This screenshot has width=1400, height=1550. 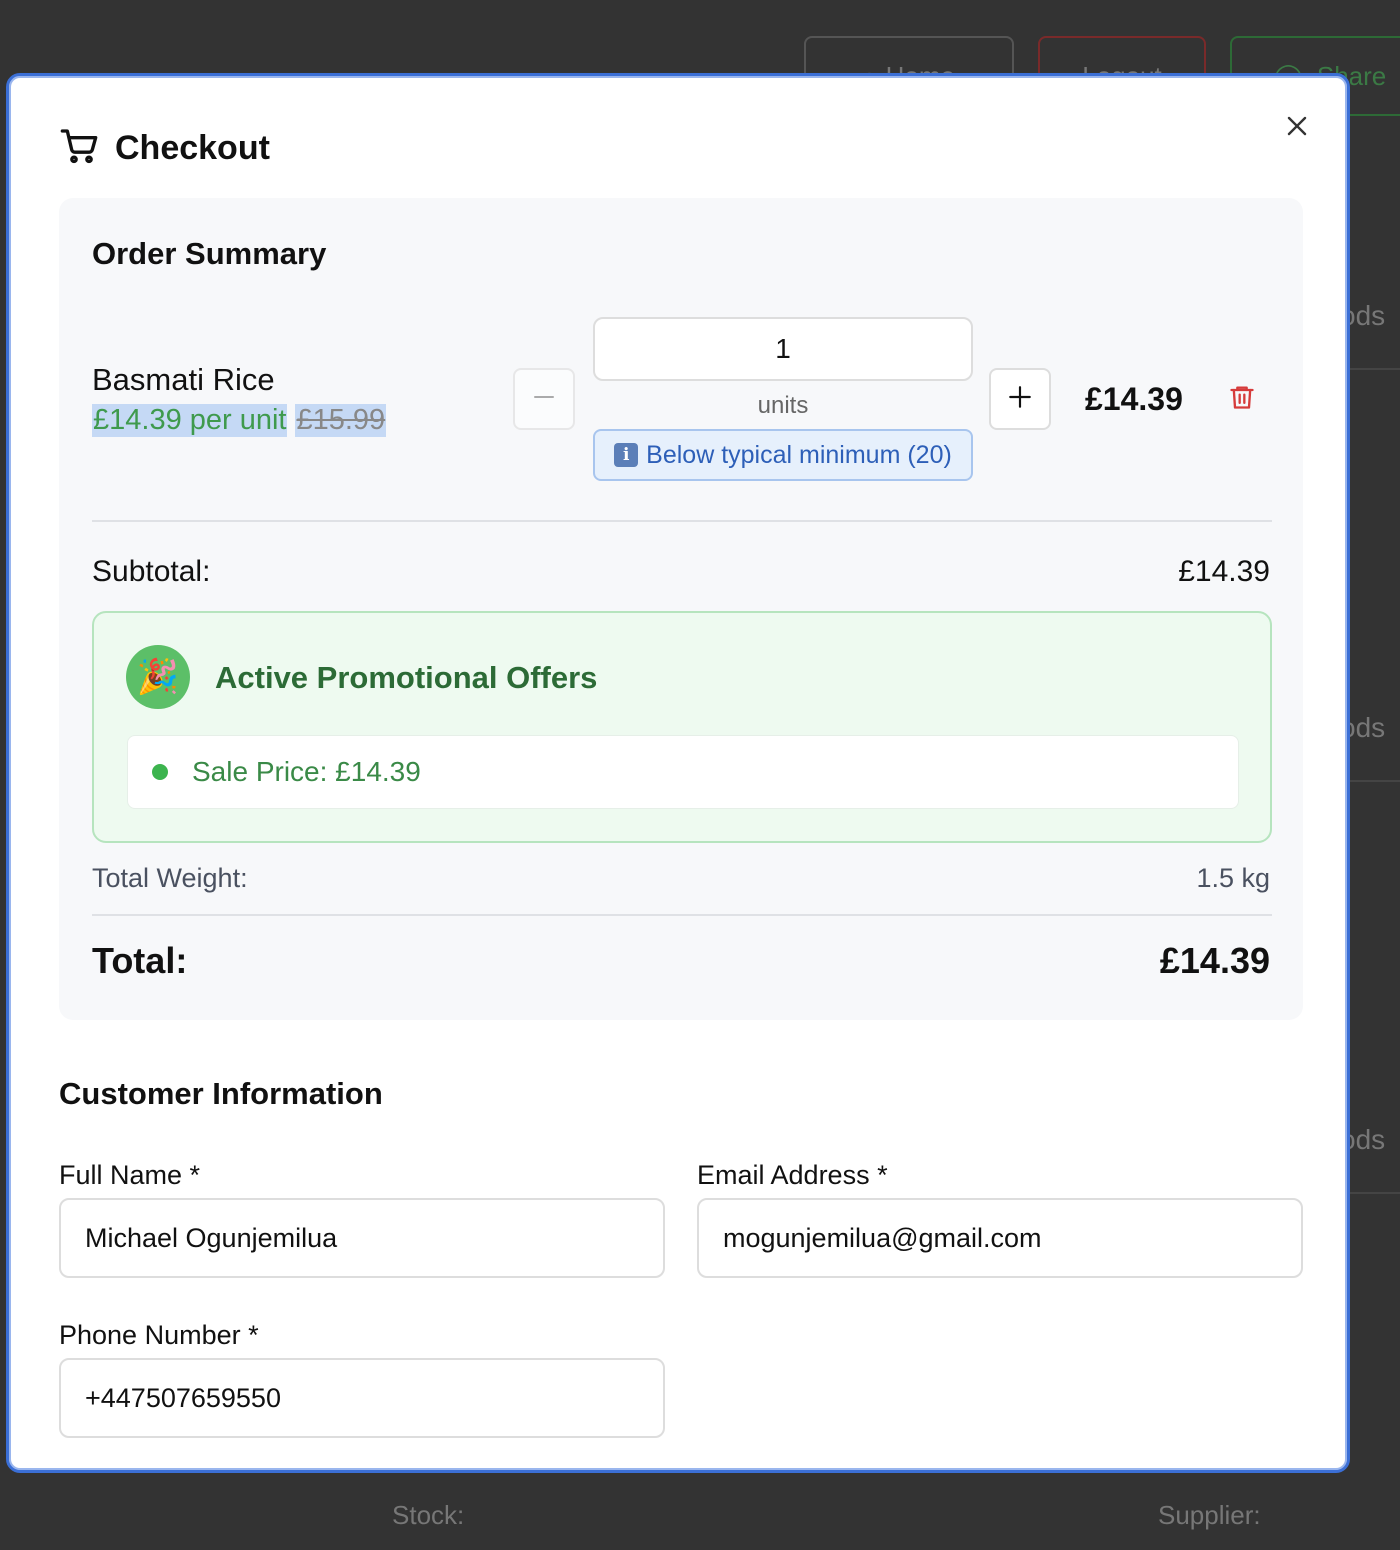 I want to click on total-weight-value: 1.5 kg, so click(x=1233, y=878).